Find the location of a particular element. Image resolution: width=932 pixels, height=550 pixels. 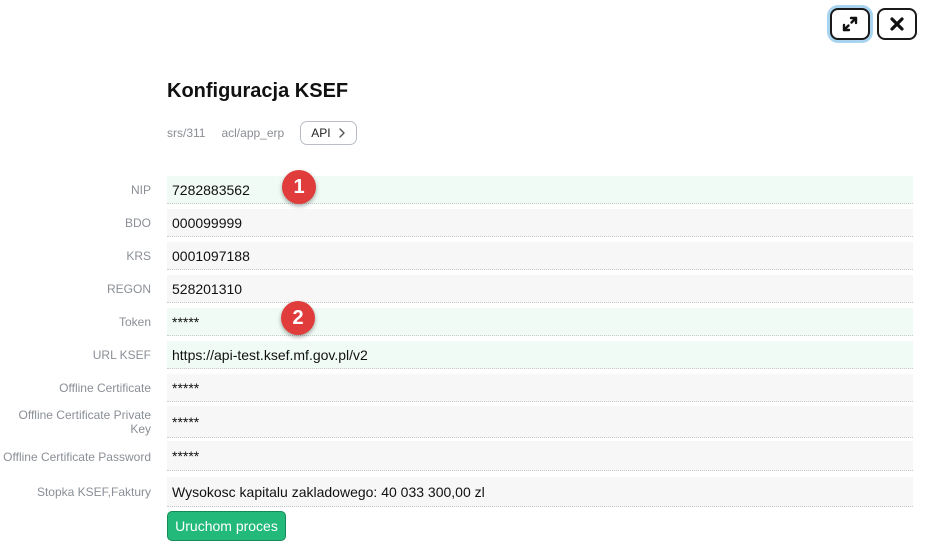

field-label-offline-password: Offline Certificate Password is located at coordinates (77, 457).